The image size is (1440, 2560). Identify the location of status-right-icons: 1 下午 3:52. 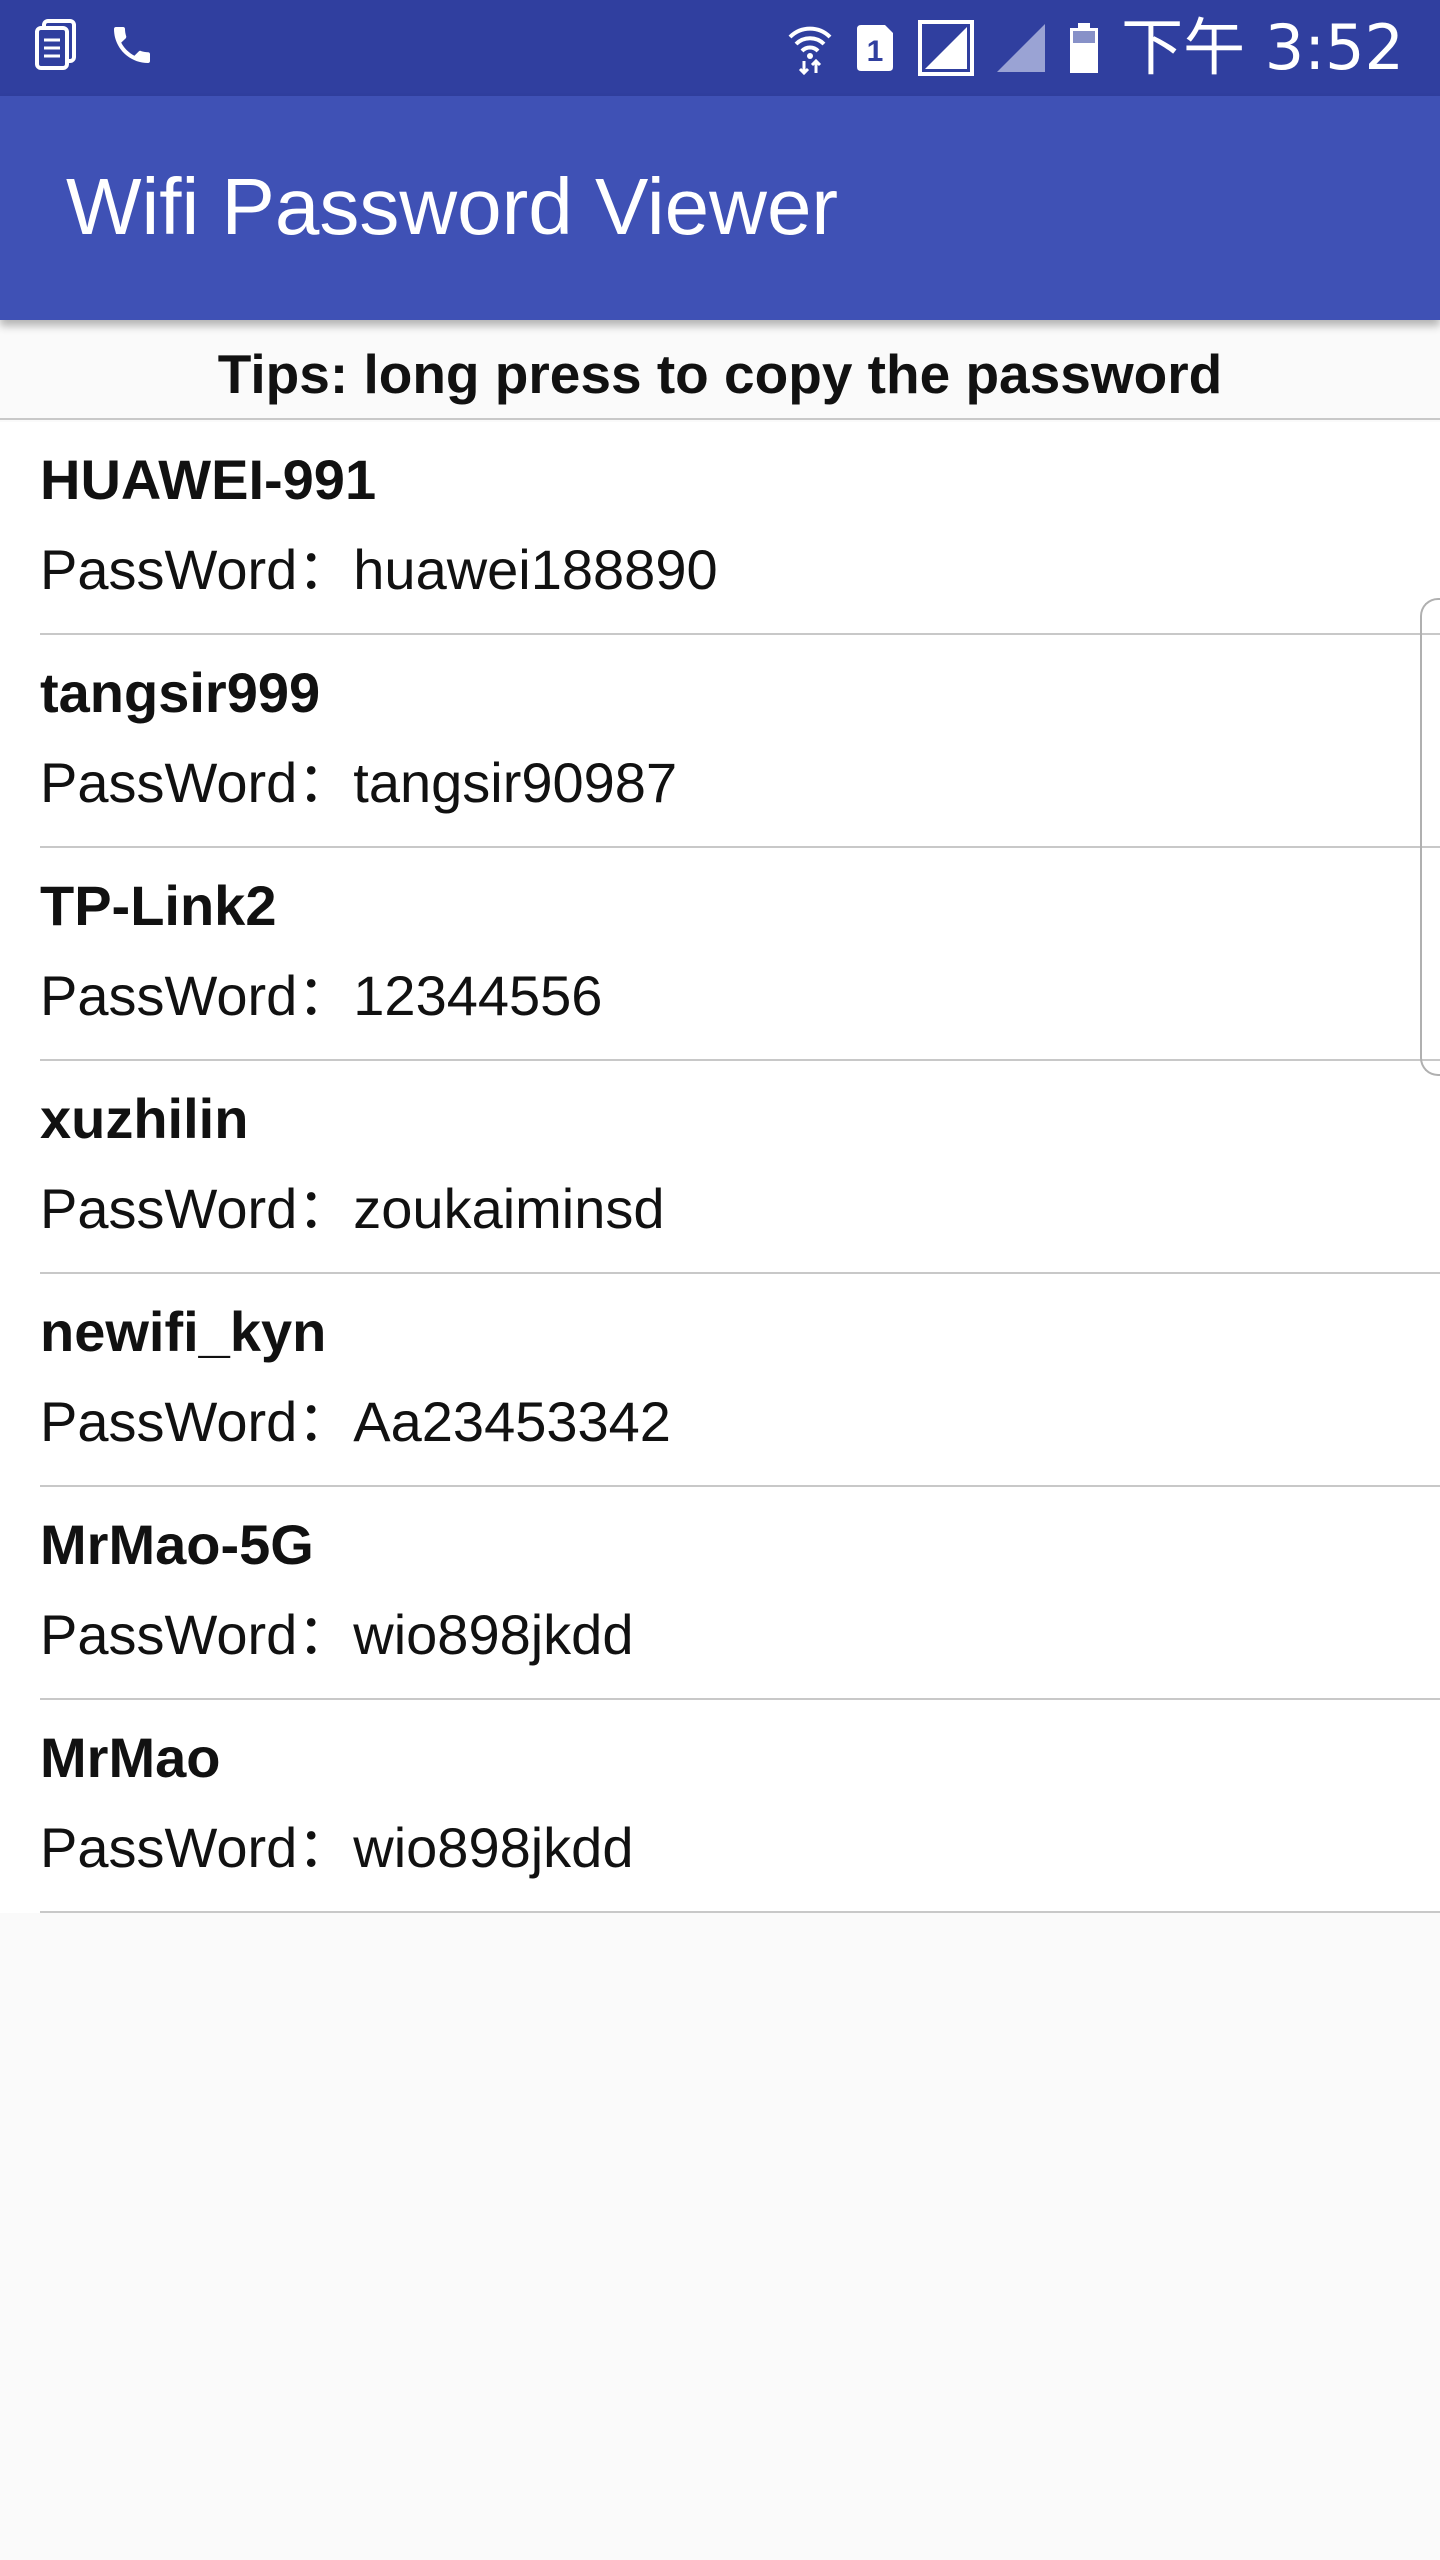
(1095, 48).